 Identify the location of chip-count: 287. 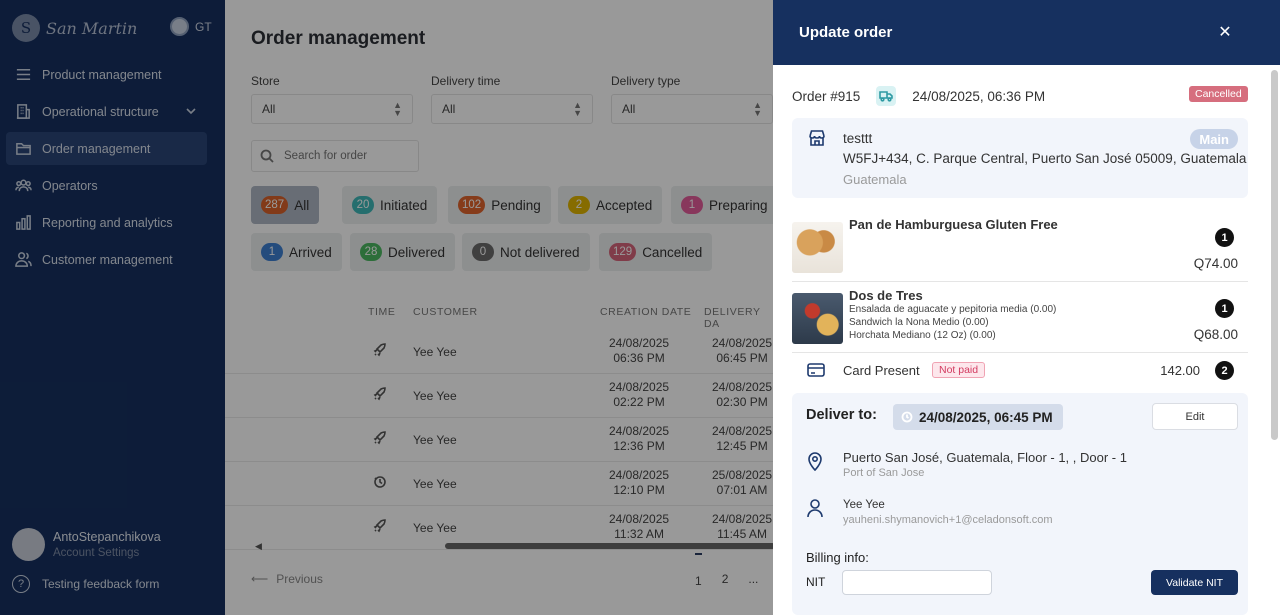
(275, 205).